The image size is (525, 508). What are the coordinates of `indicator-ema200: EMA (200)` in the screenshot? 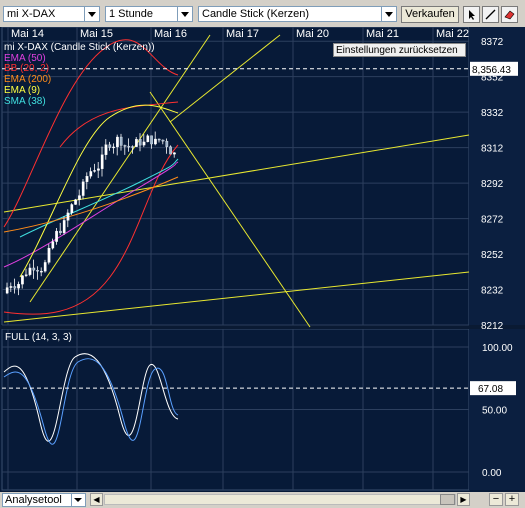 It's located at (28, 79).